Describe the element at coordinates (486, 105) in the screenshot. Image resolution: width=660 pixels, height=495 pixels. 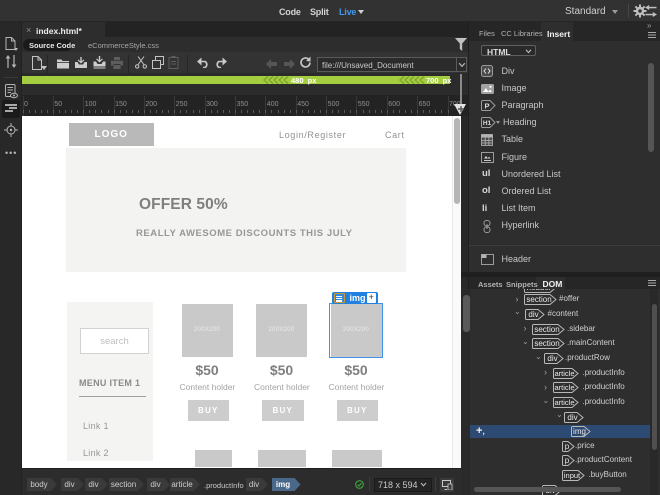
I see `svg-text: P` at that location.